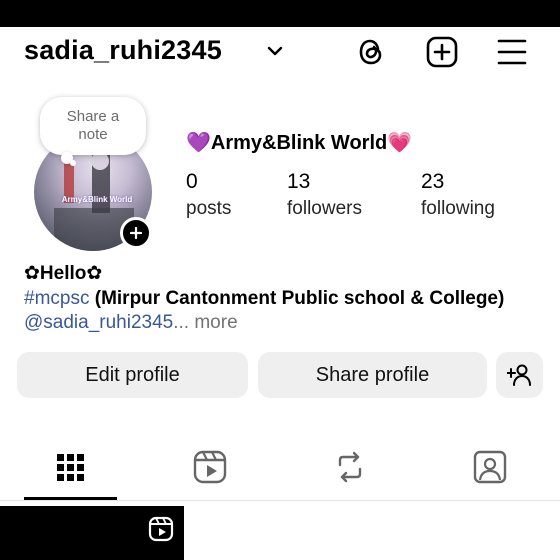 This screenshot has height=560, width=560. Describe the element at coordinates (299, 181) in the screenshot. I see `followers-count: 13` at that location.